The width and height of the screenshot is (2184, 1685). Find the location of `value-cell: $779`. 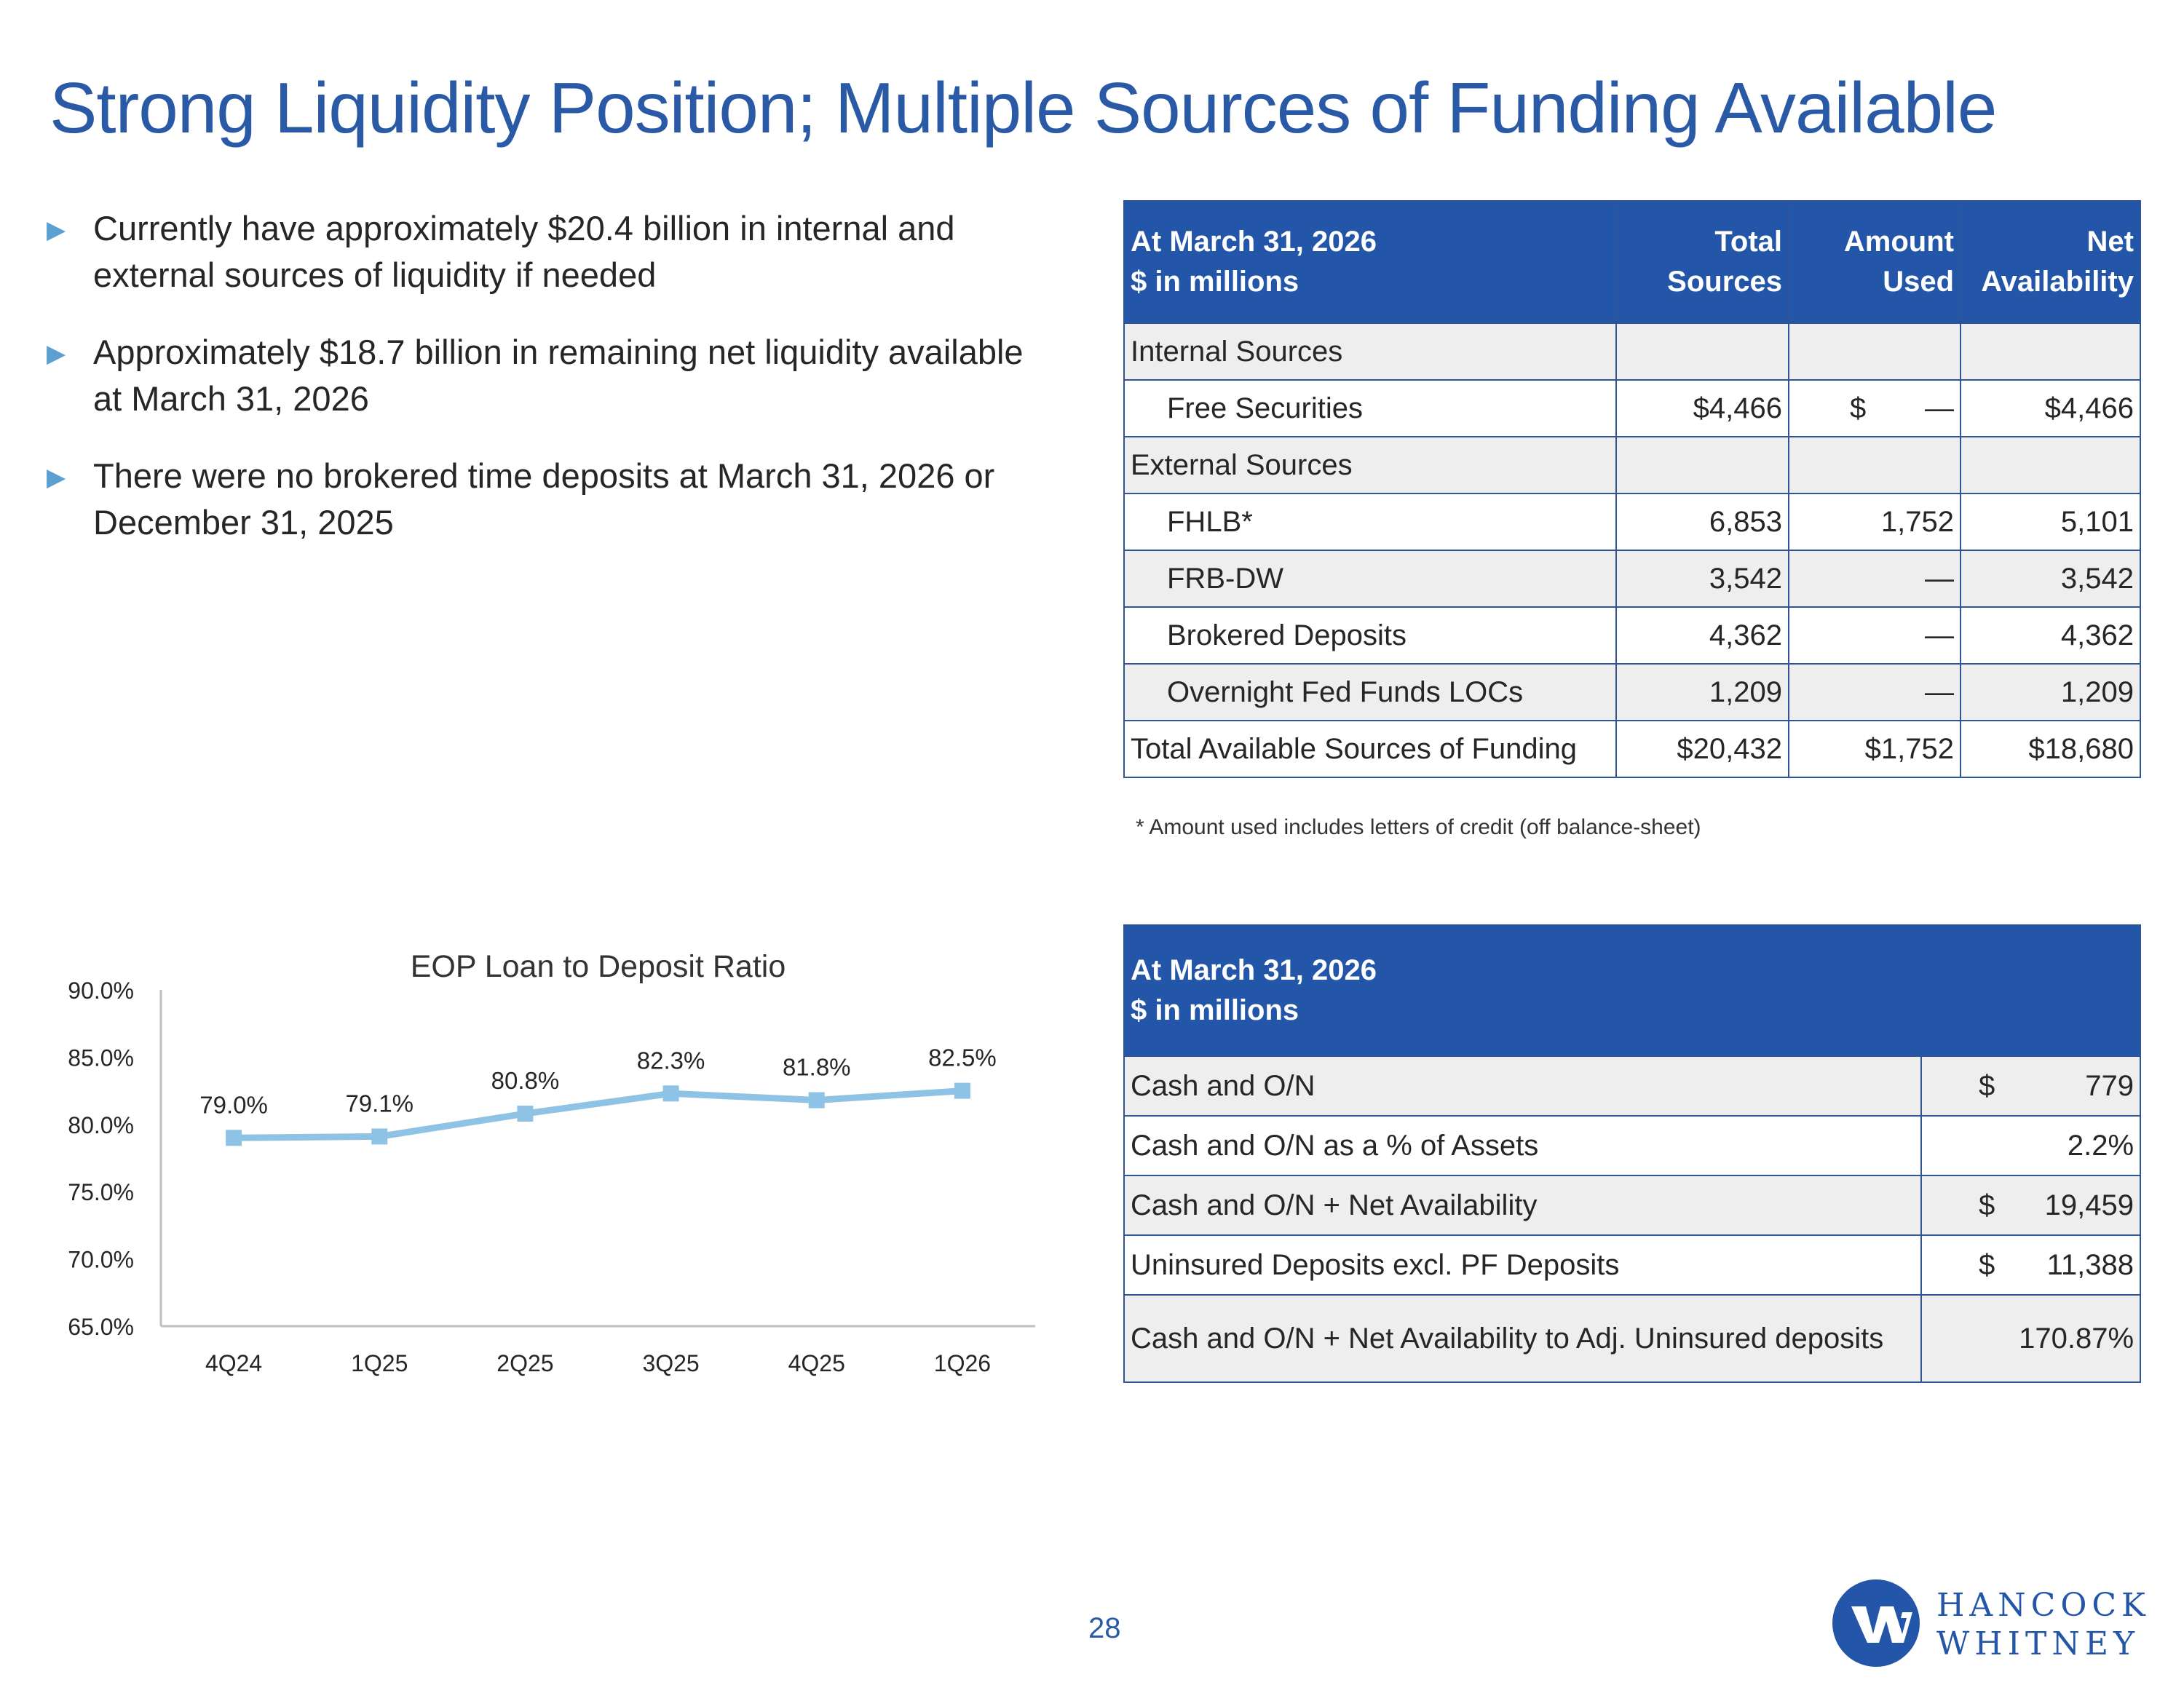

value-cell: $779 is located at coordinates (2031, 1086).